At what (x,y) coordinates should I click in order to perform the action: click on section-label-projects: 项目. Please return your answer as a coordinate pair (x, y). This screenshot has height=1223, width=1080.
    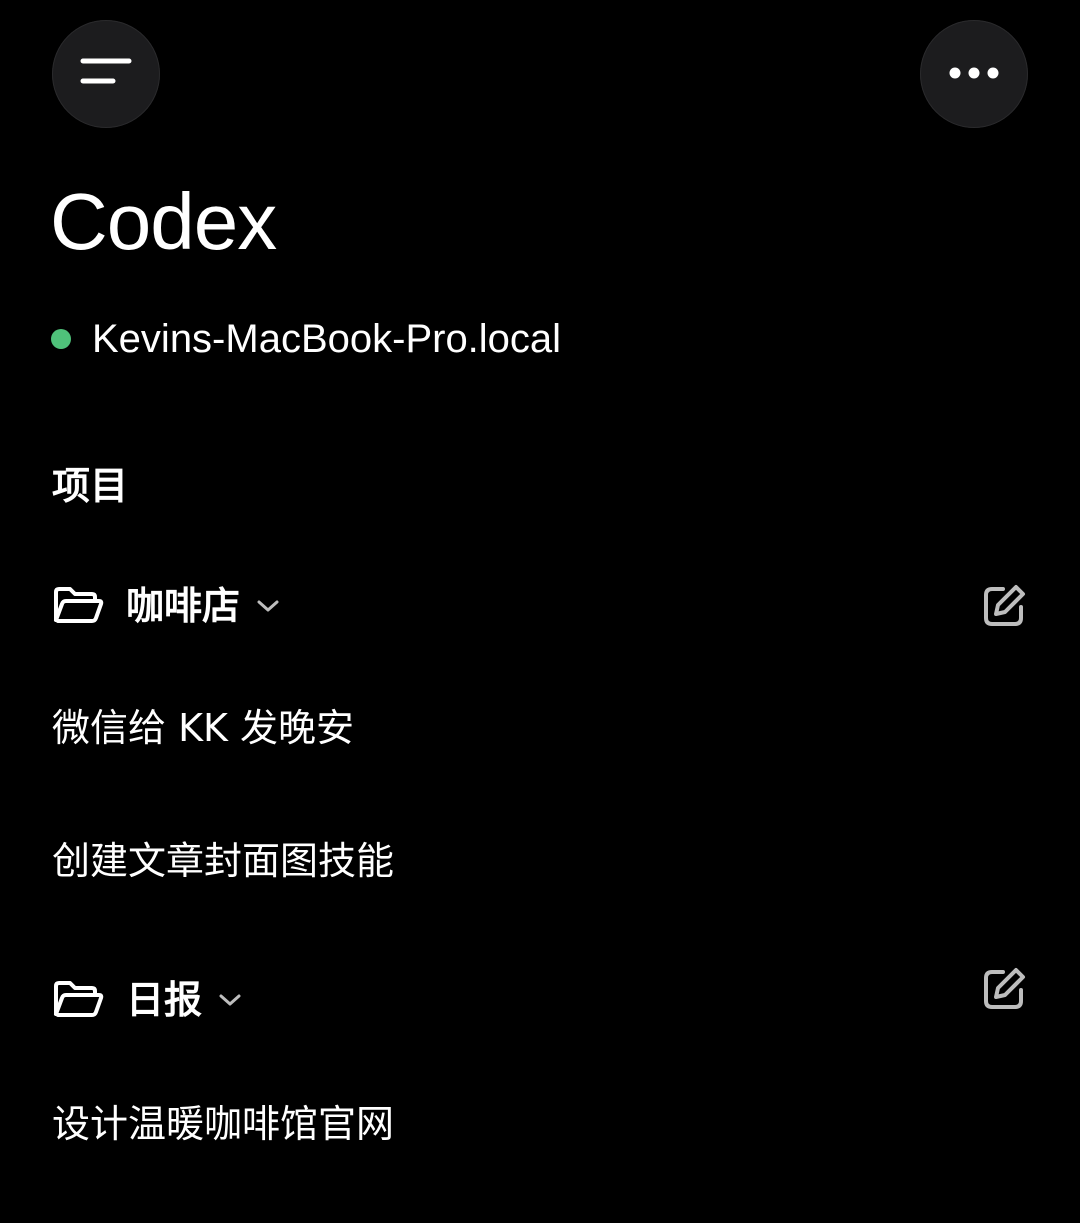
    Looking at the image, I should click on (90, 486).